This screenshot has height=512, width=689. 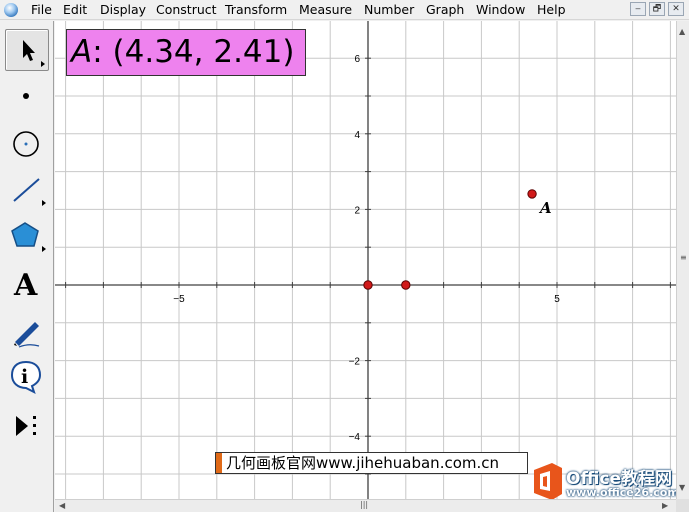 What do you see at coordinates (82, 52) in the screenshot?
I see `measurement-point-name: A` at bounding box center [82, 52].